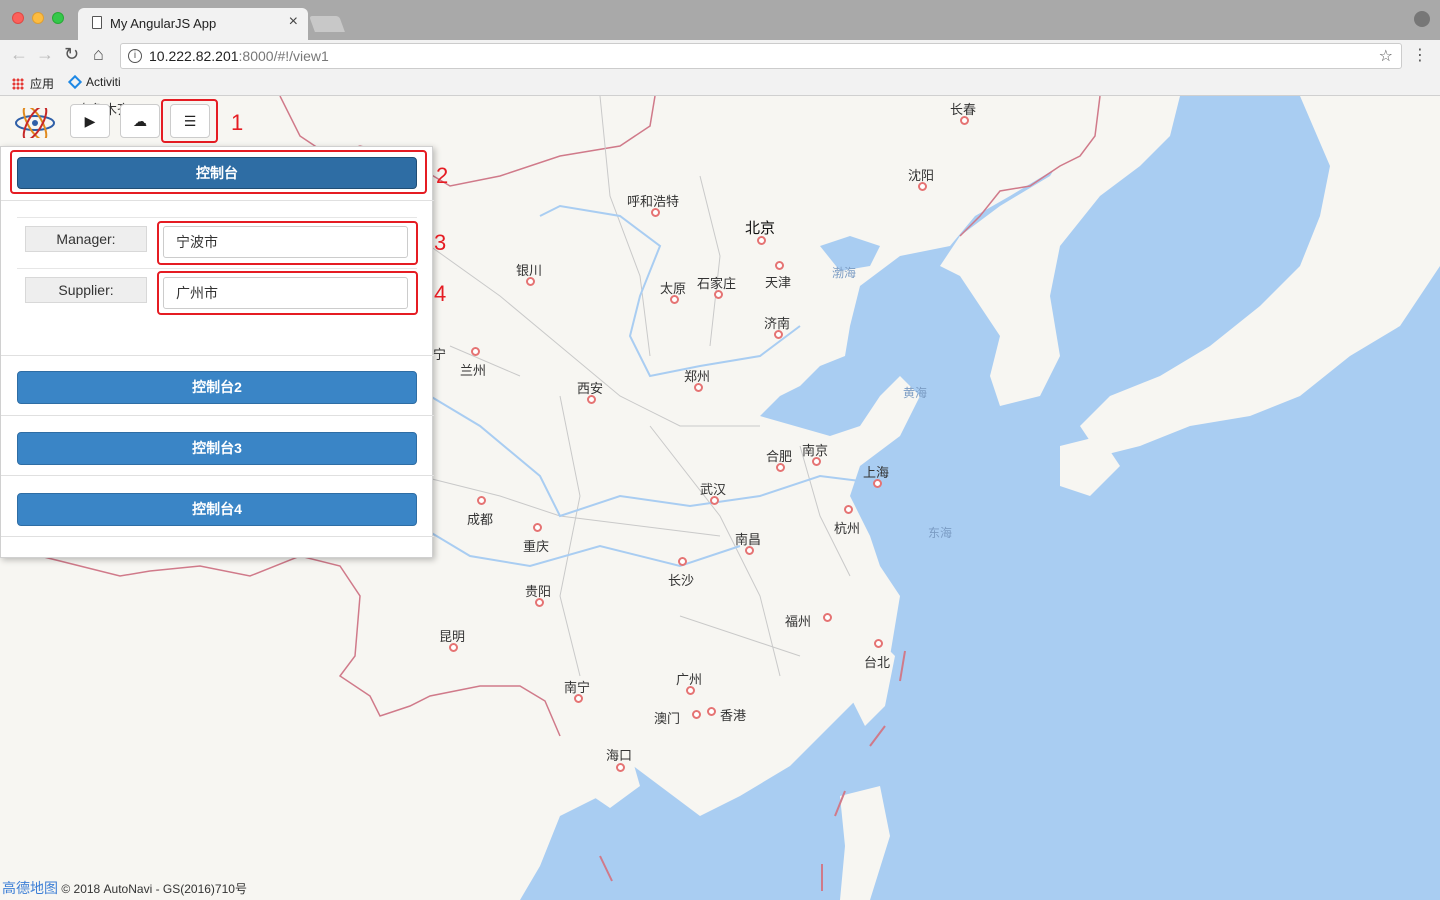  Describe the element at coordinates (748, 539) in the screenshot. I see `city-label: 南昌` at that location.